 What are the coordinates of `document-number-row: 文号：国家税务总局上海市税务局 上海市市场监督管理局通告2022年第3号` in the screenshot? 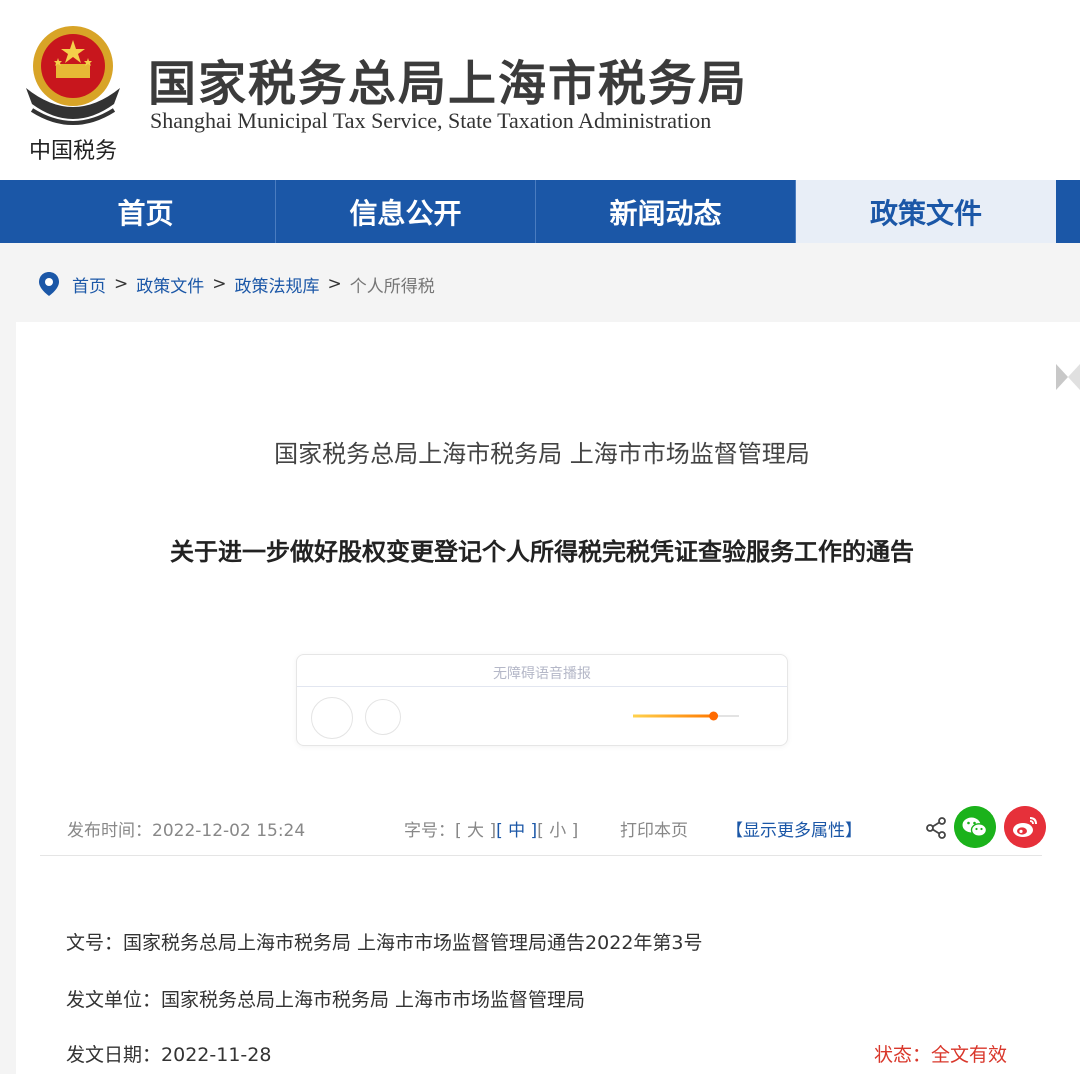 It's located at (384, 941).